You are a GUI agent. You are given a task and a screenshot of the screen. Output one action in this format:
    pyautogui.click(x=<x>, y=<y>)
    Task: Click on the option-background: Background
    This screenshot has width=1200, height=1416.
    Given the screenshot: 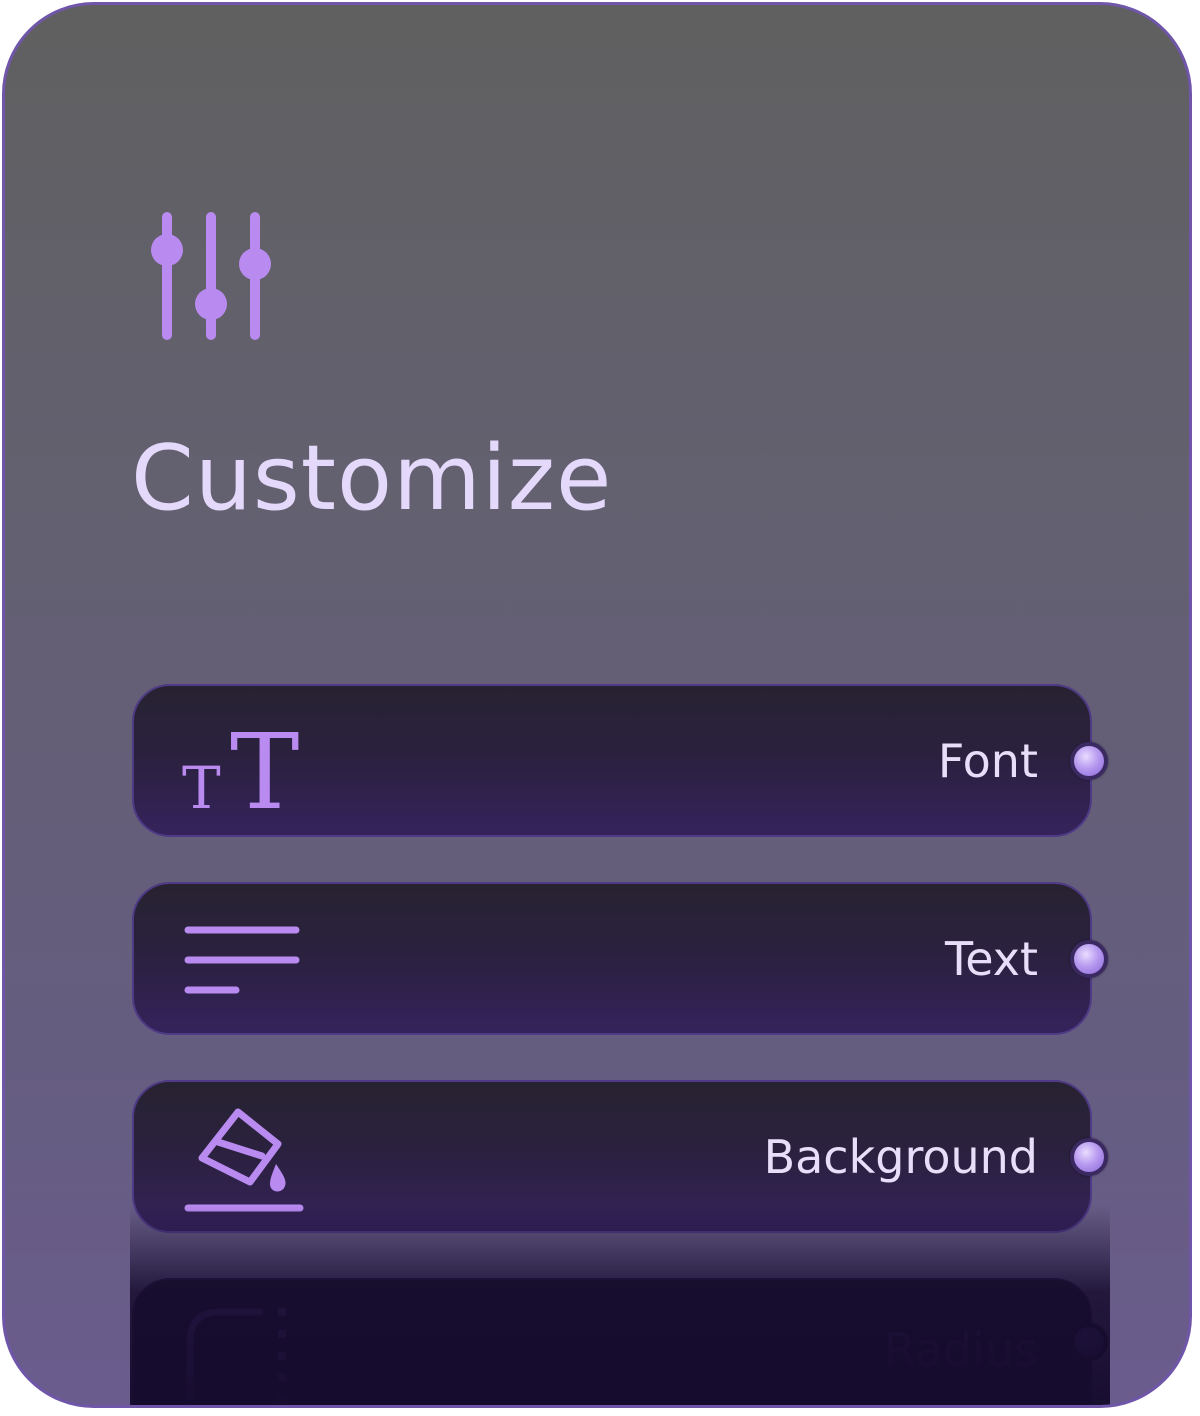 What is the action you would take?
    pyautogui.click(x=620, y=1156)
    